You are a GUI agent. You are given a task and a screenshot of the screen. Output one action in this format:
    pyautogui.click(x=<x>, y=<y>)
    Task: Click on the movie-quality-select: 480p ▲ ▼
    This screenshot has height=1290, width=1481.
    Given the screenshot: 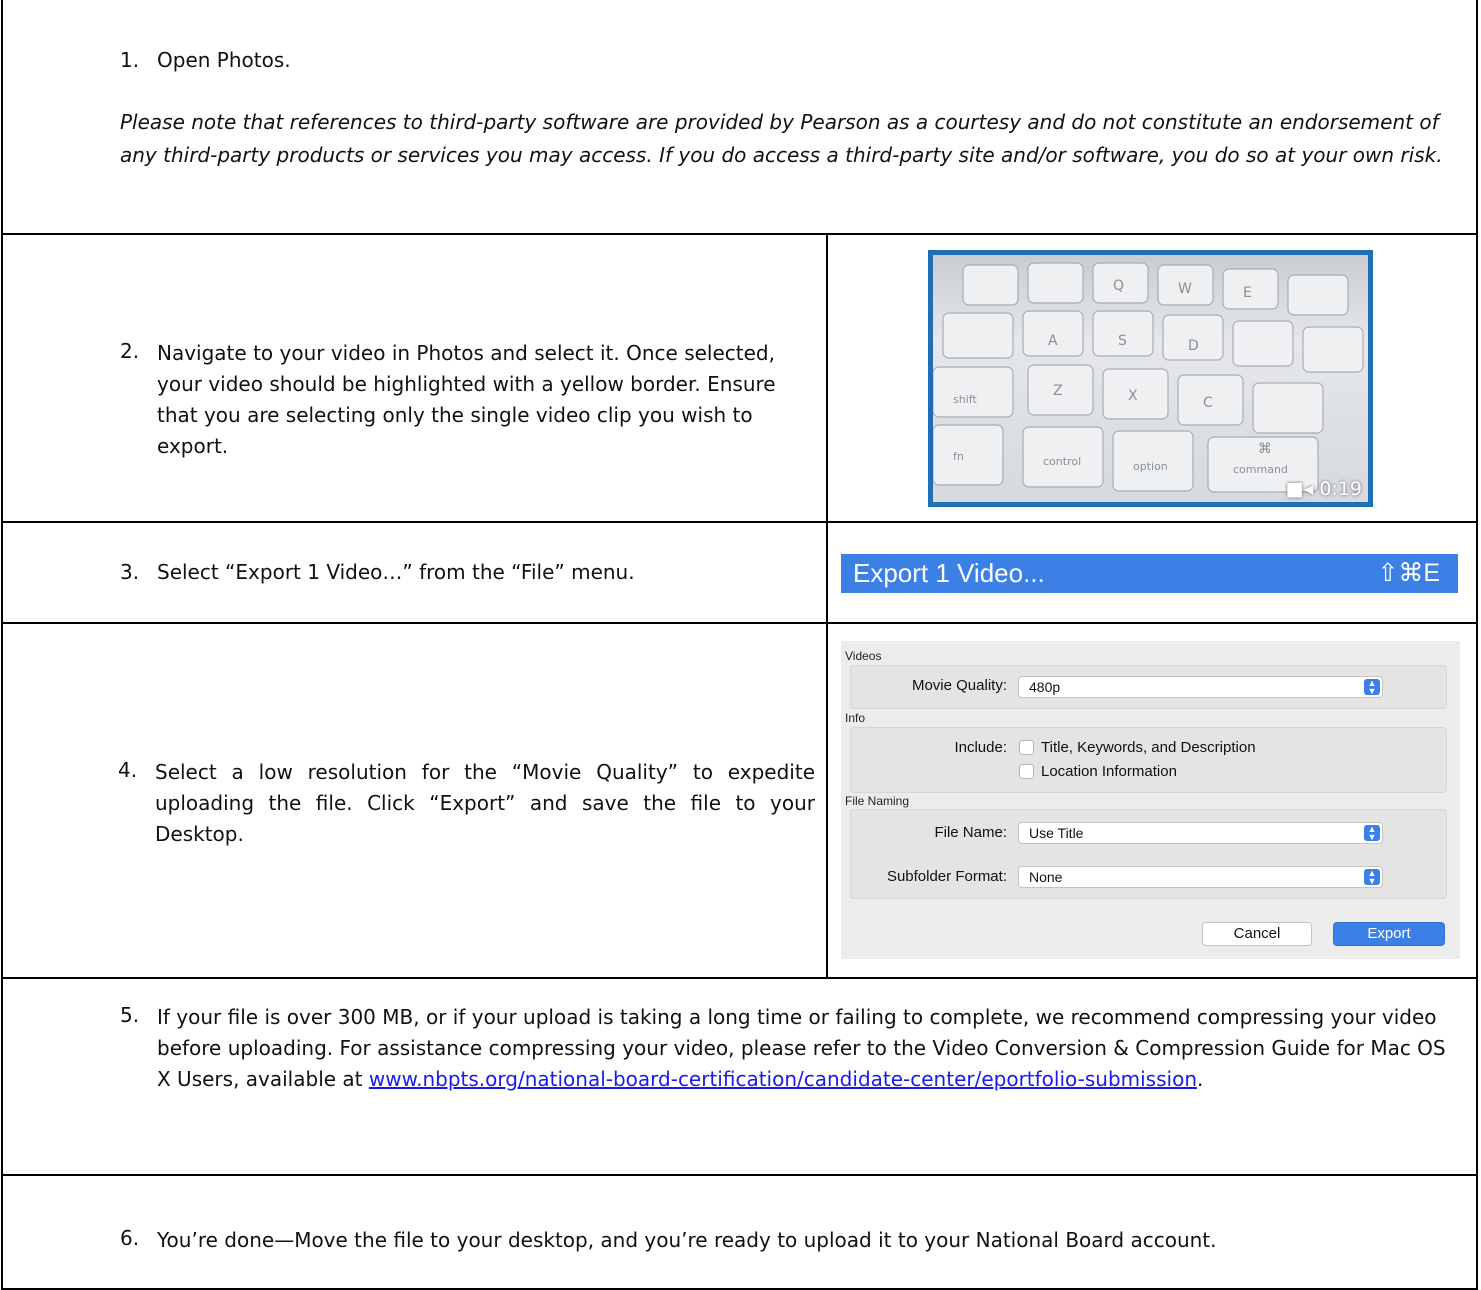 What is the action you would take?
    pyautogui.click(x=1200, y=687)
    